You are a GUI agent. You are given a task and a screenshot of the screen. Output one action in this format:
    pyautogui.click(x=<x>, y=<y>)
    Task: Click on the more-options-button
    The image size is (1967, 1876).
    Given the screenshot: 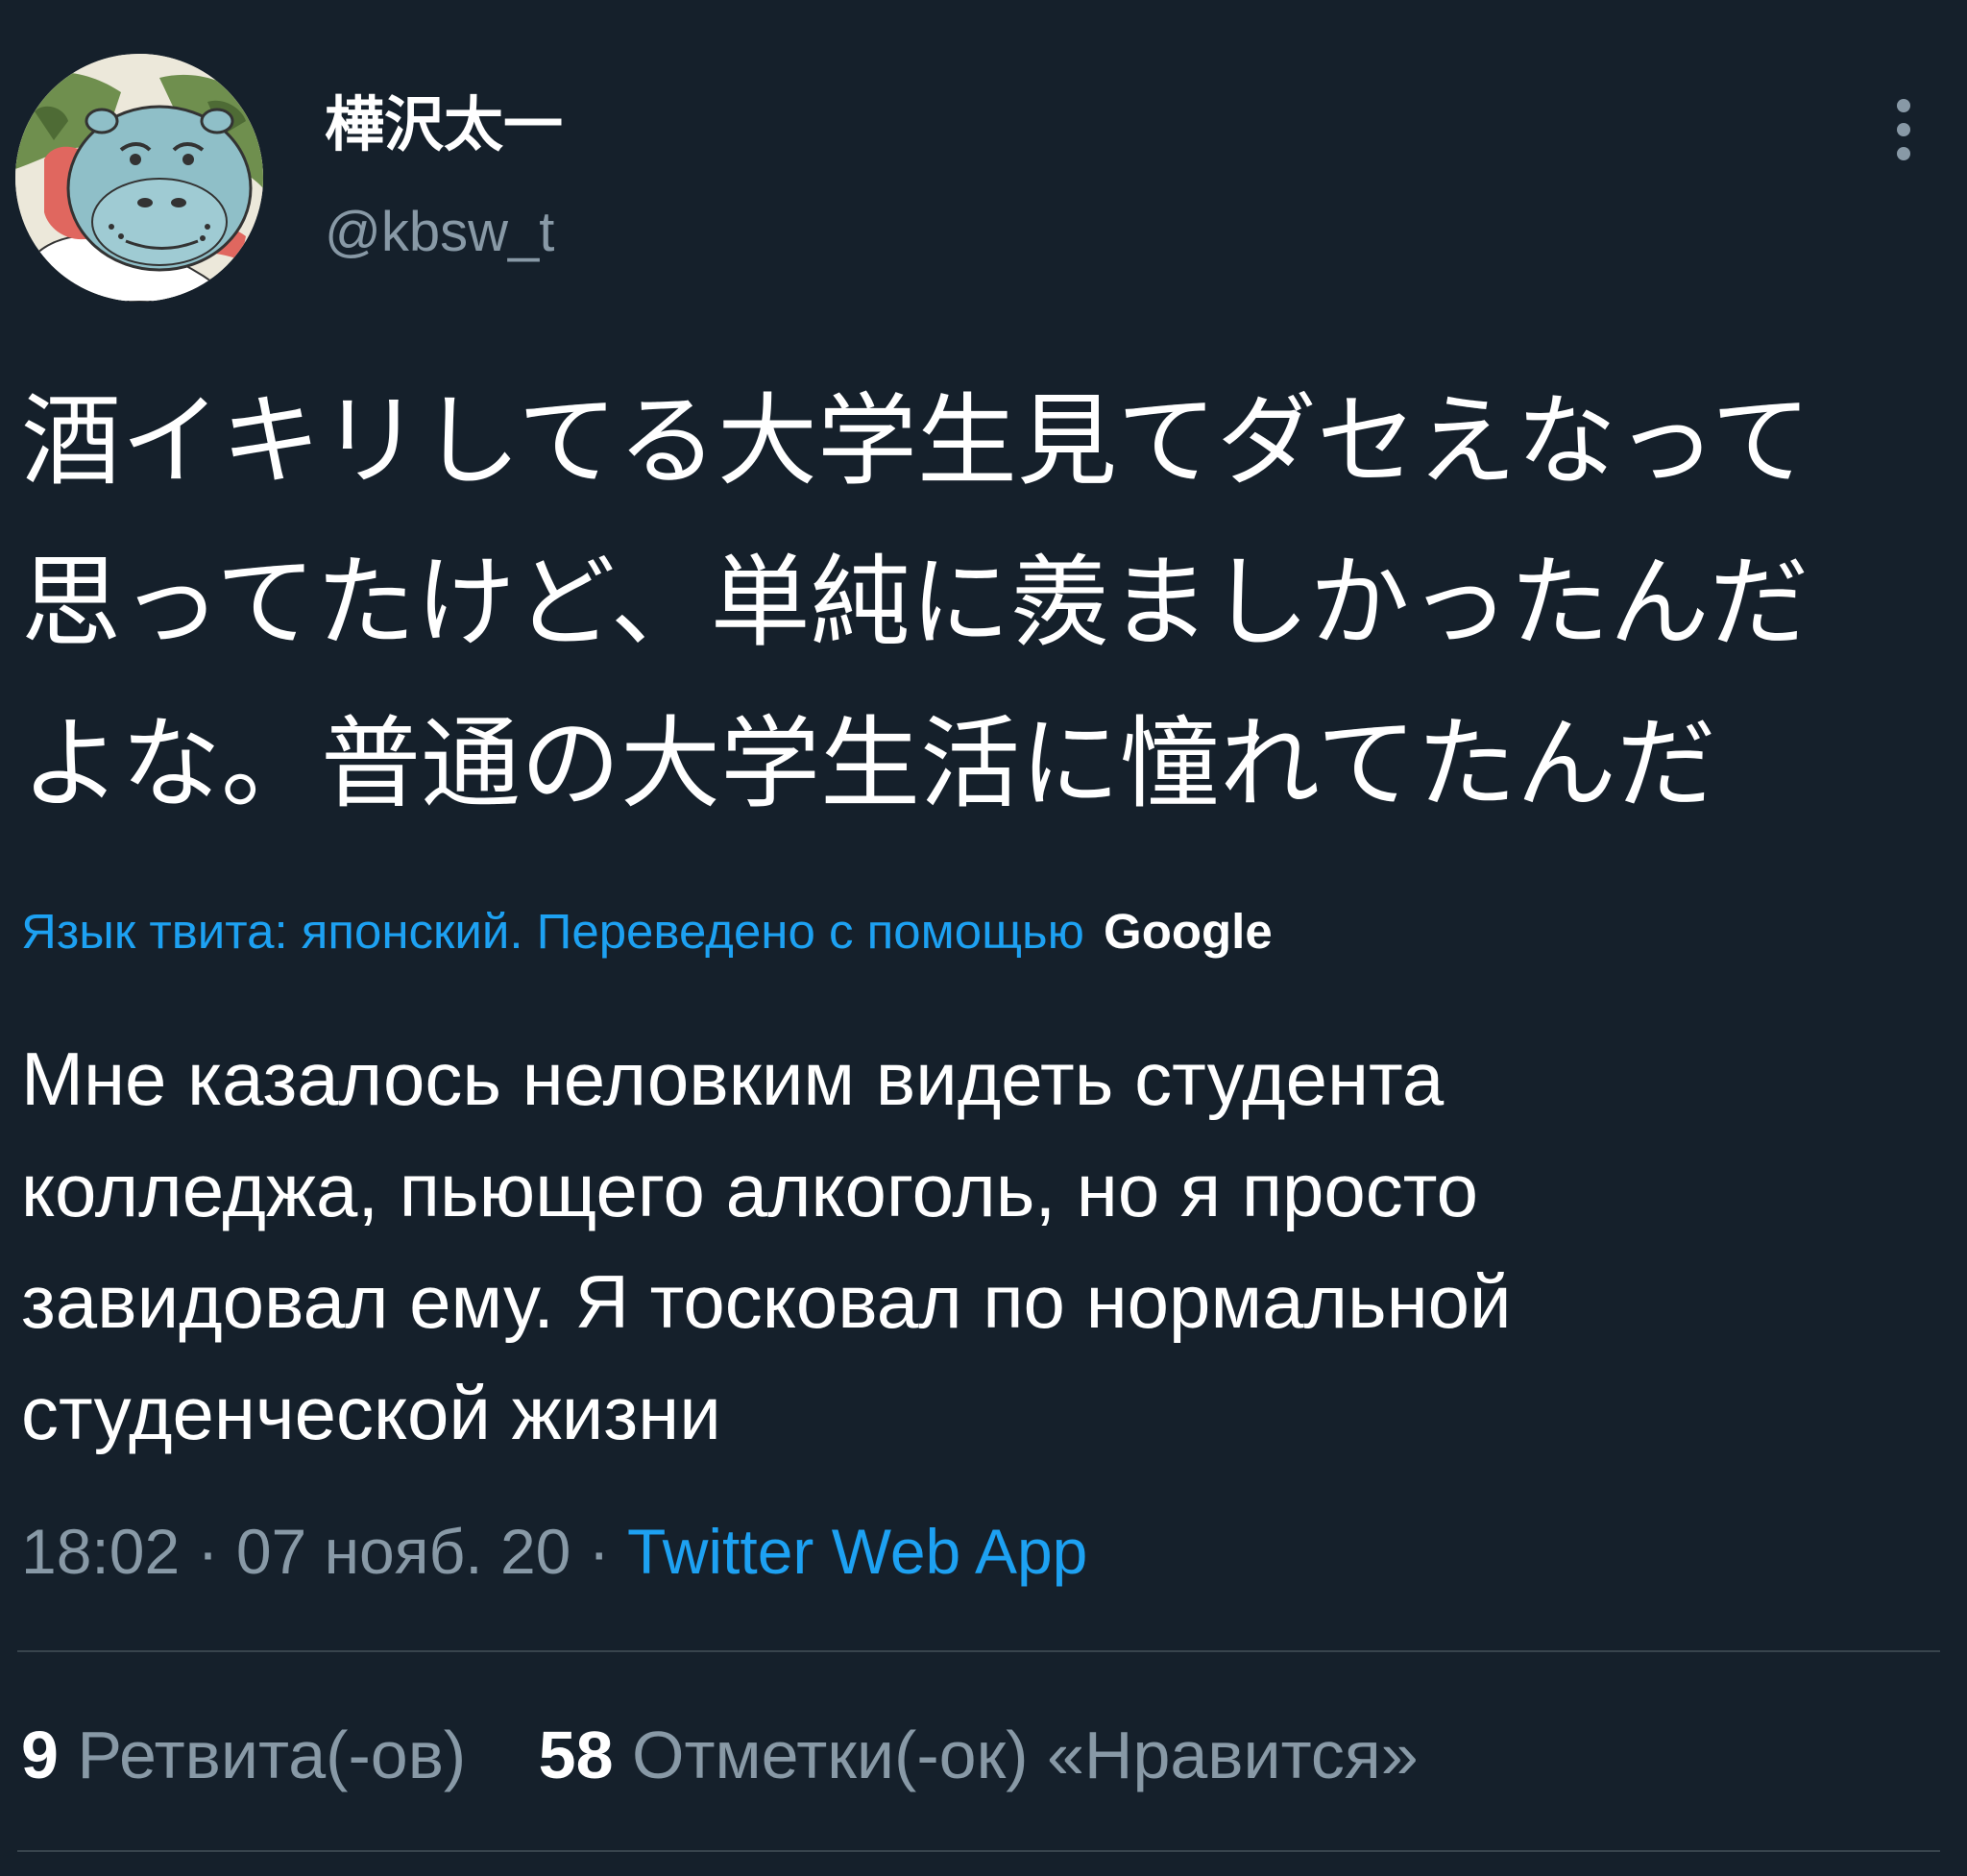 What is the action you would take?
    pyautogui.click(x=1903, y=129)
    